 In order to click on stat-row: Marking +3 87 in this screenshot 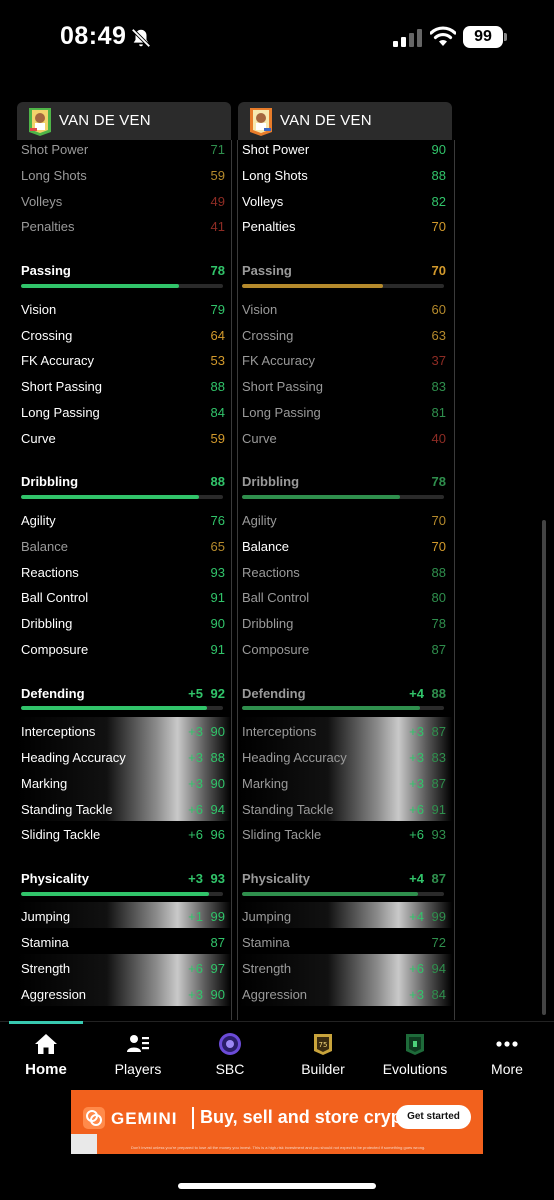, I will do `click(344, 783)`.